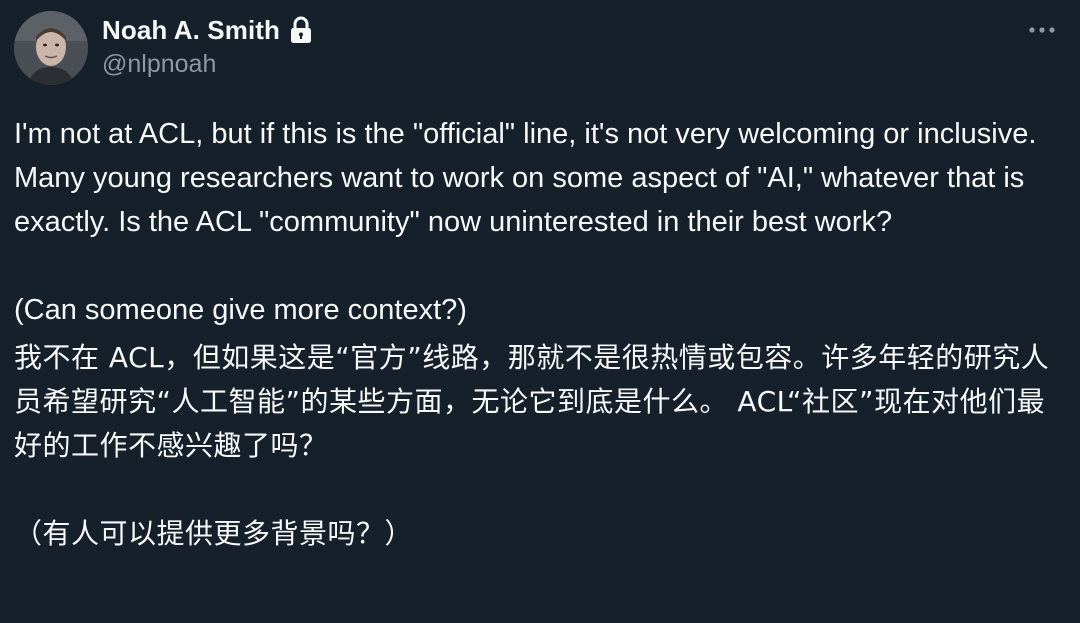 The width and height of the screenshot is (1080, 623). What do you see at coordinates (191, 30) in the screenshot?
I see `author-display-name: Noah A. Smith` at bounding box center [191, 30].